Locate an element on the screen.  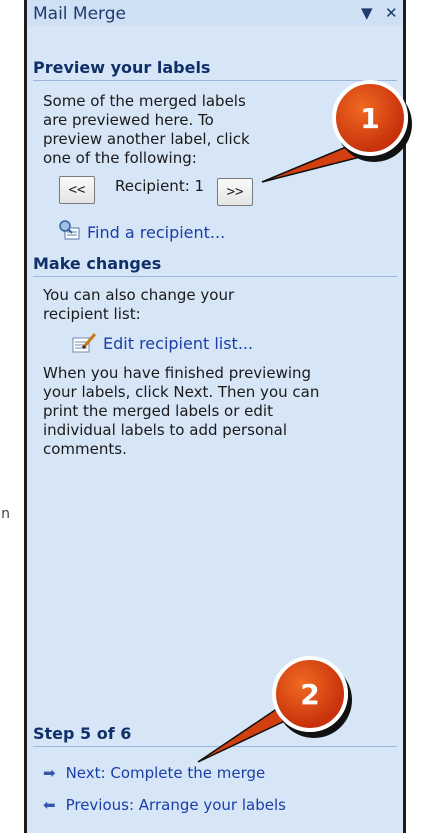
next-recipient-button: >> is located at coordinates (235, 192).